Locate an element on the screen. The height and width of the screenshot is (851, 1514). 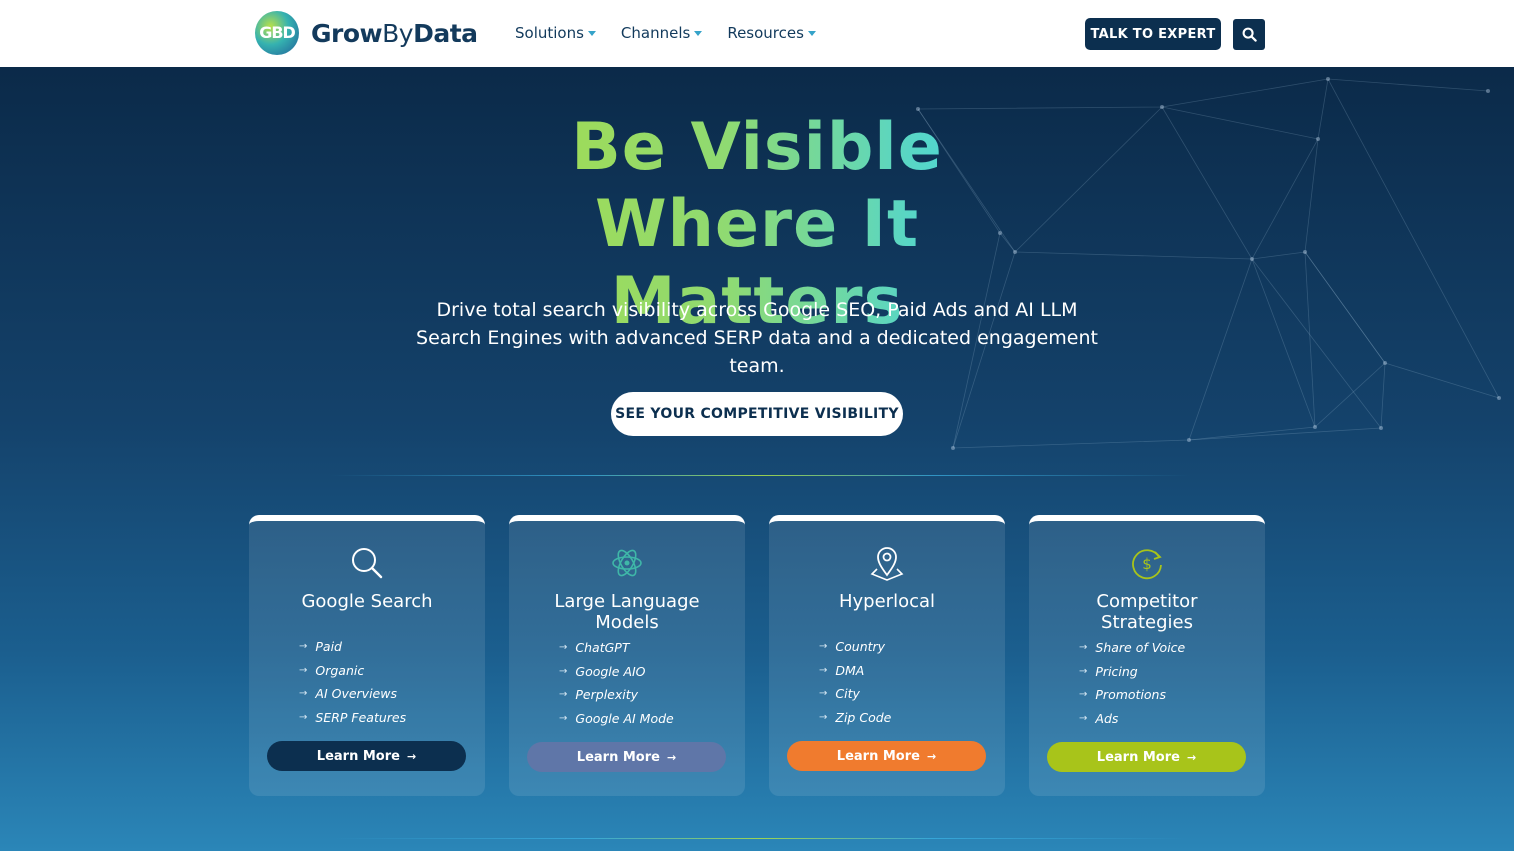
list-item-label: Paid is located at coordinates (328, 647).